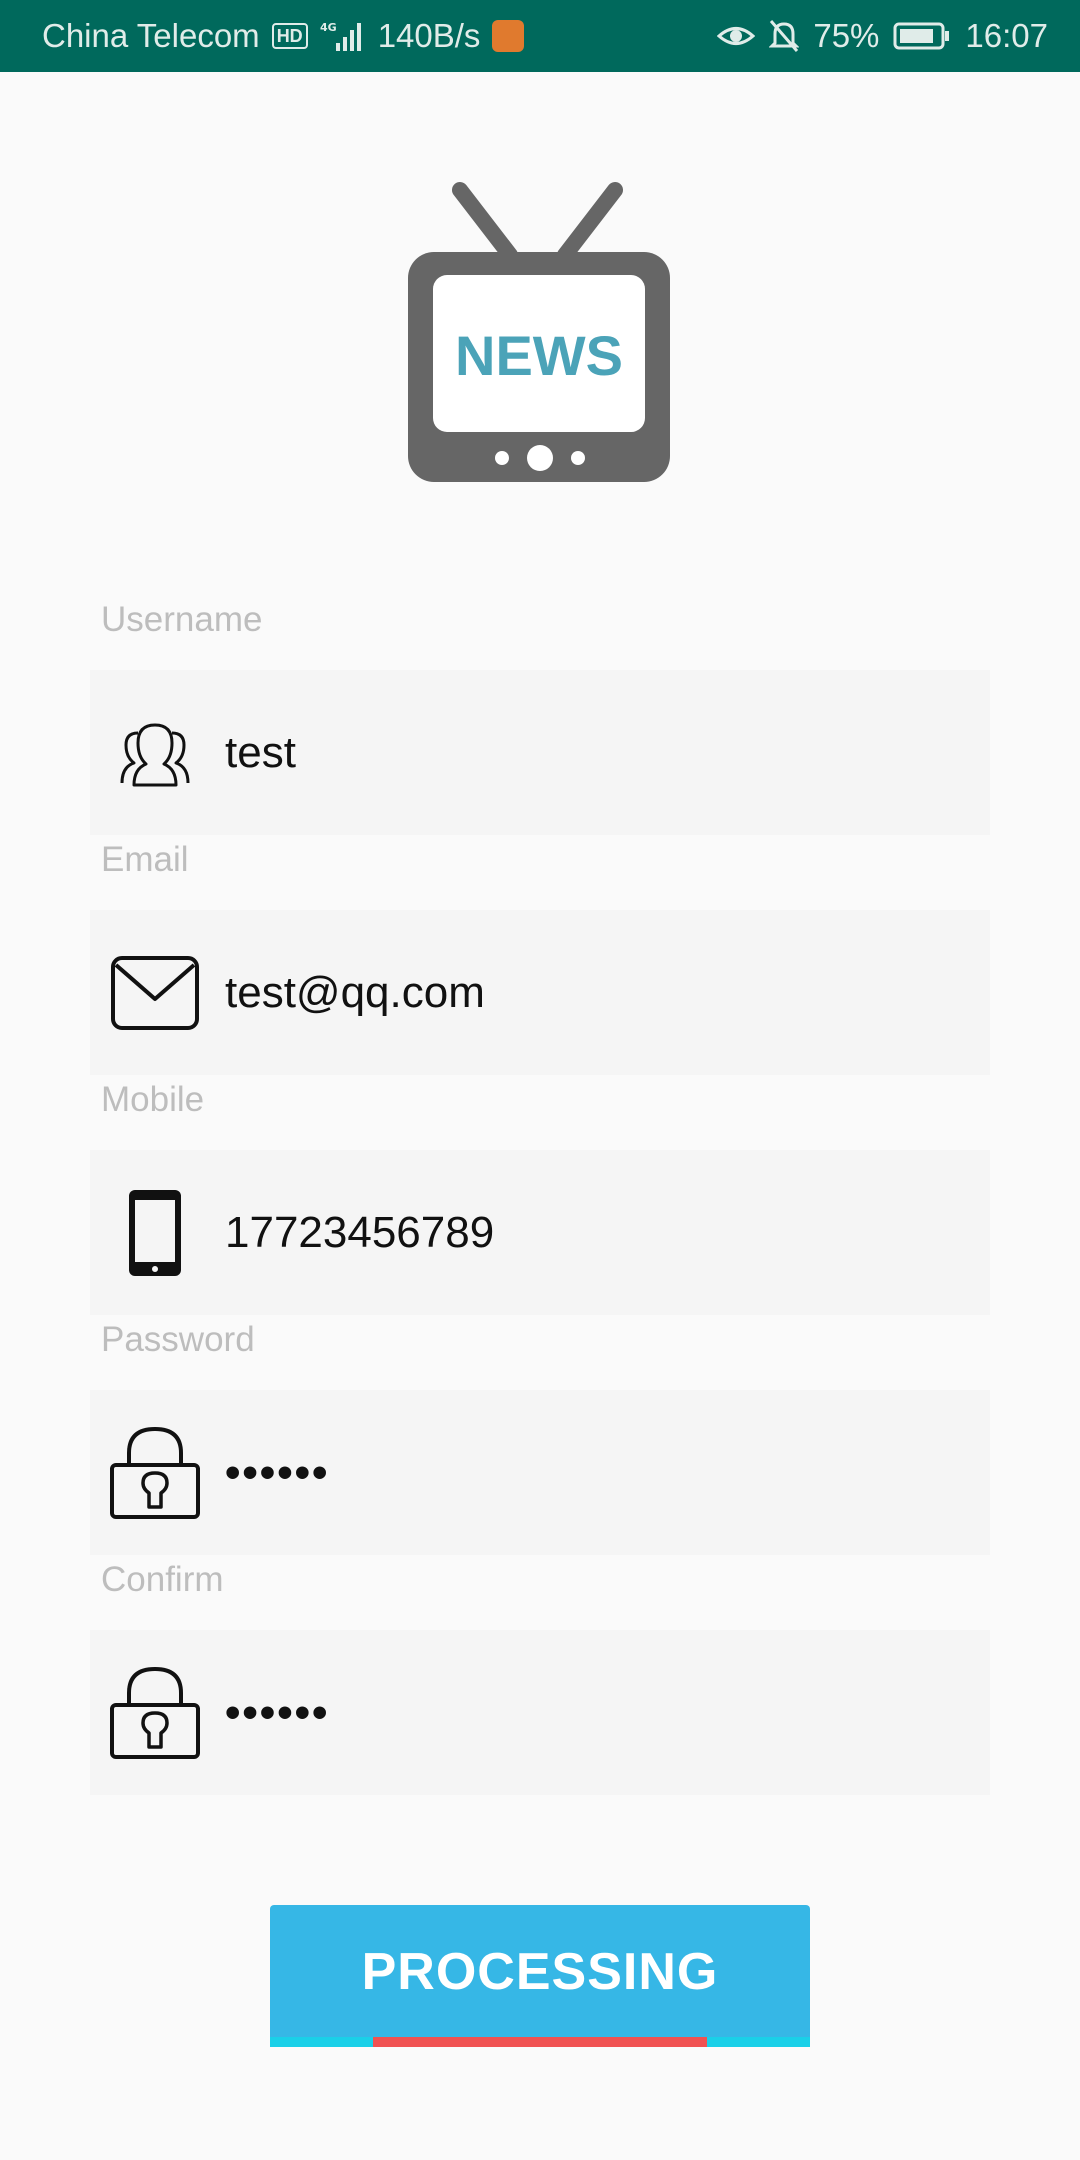 The image size is (1080, 2160). What do you see at coordinates (540, 36) in the screenshot?
I see `status-bar: China Telecom HD 4G 140B/s 75% 16:07` at bounding box center [540, 36].